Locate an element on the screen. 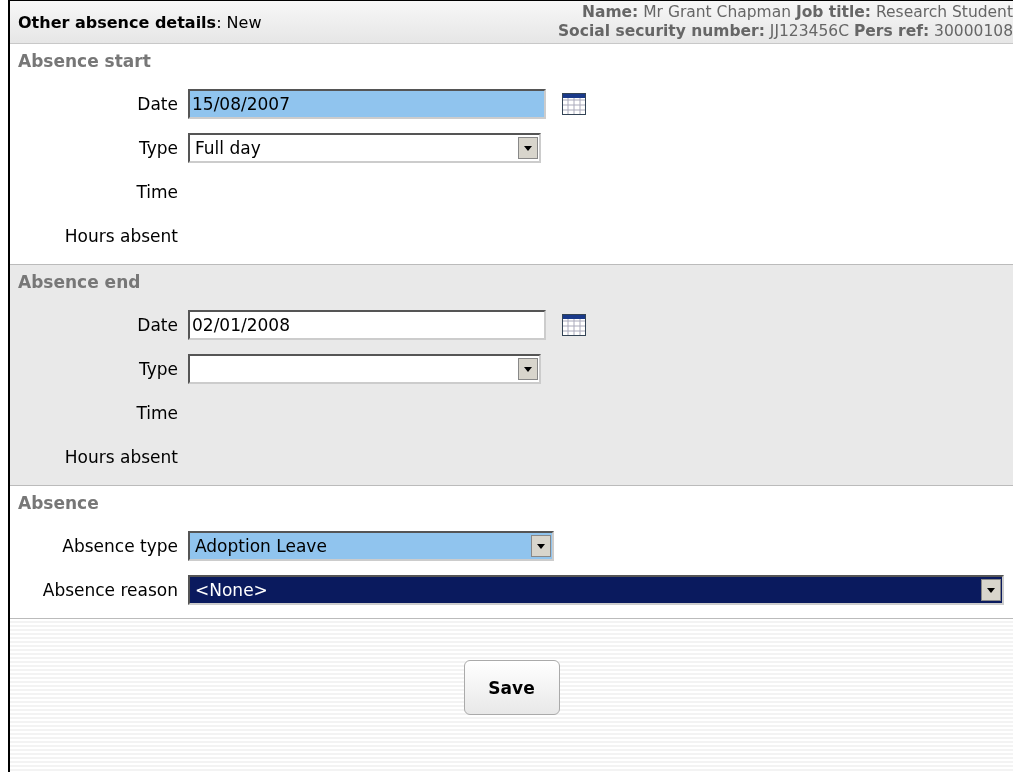 The image size is (1013, 772). save-button: Save is located at coordinates (511, 687).